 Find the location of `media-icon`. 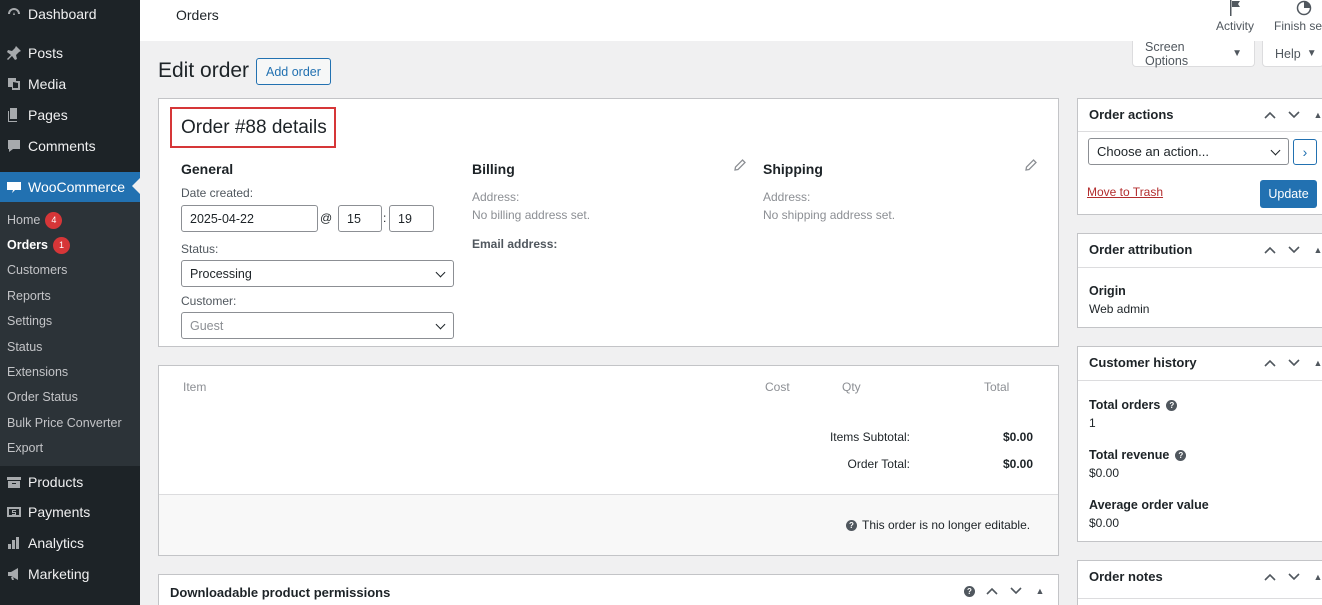

media-icon is located at coordinates (14, 84).